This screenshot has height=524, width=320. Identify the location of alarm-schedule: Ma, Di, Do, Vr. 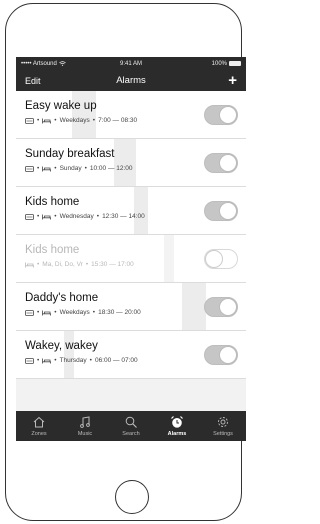
(62, 264).